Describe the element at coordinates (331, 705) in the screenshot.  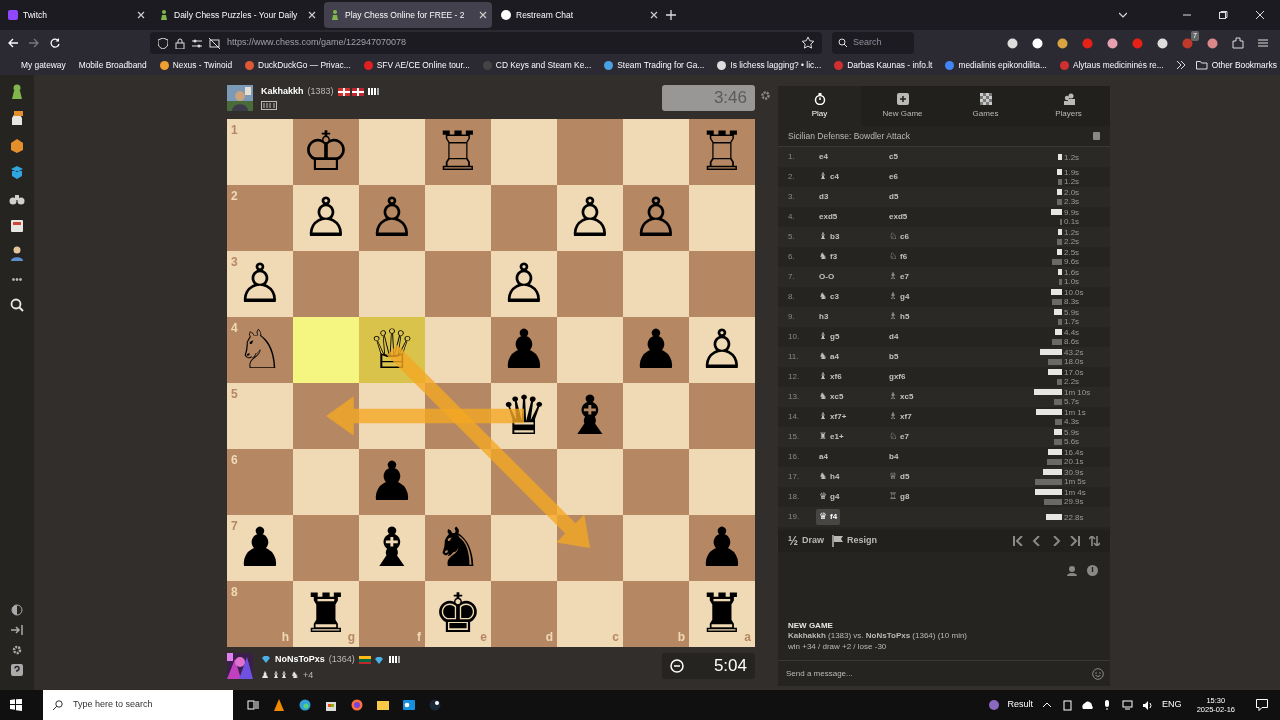
I see `store-icon` at that location.